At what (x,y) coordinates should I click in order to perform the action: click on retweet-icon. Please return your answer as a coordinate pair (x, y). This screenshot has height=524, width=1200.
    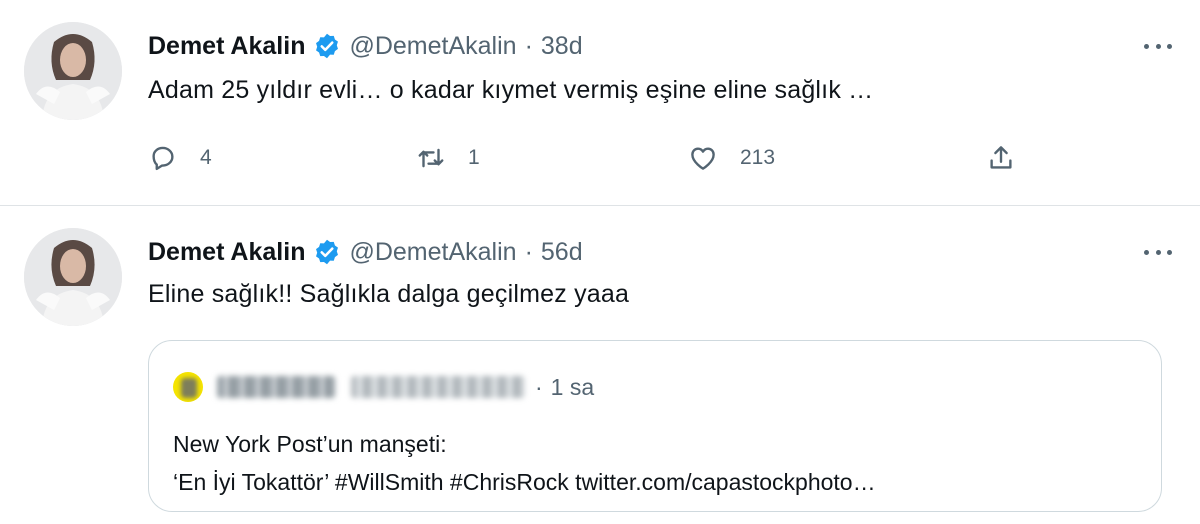
    Looking at the image, I should click on (431, 158).